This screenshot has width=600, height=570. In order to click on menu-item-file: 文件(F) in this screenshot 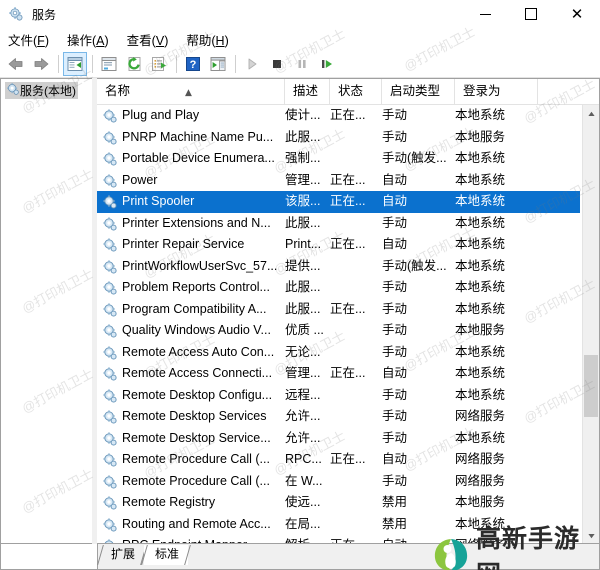, I will do `click(28, 39)`.